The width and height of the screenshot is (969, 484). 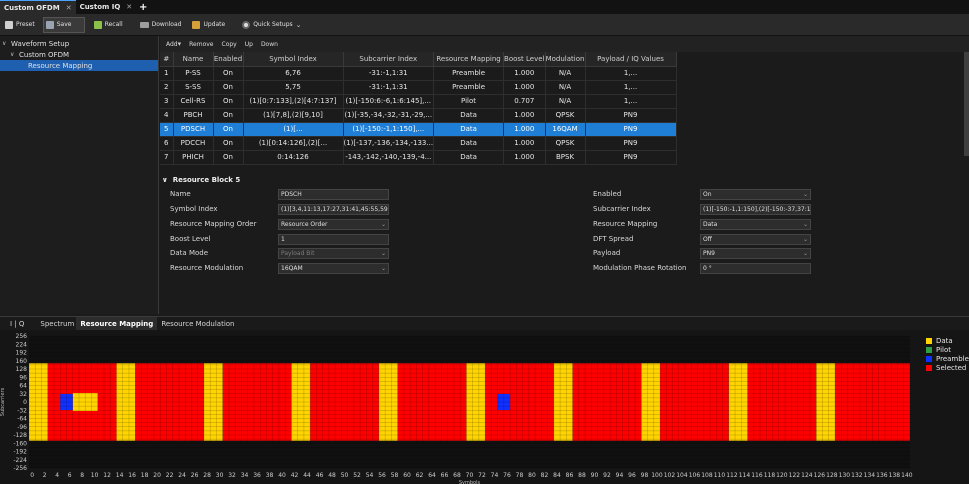 What do you see at coordinates (282, 475) in the screenshot?
I see `x-tick-label: 40` at bounding box center [282, 475].